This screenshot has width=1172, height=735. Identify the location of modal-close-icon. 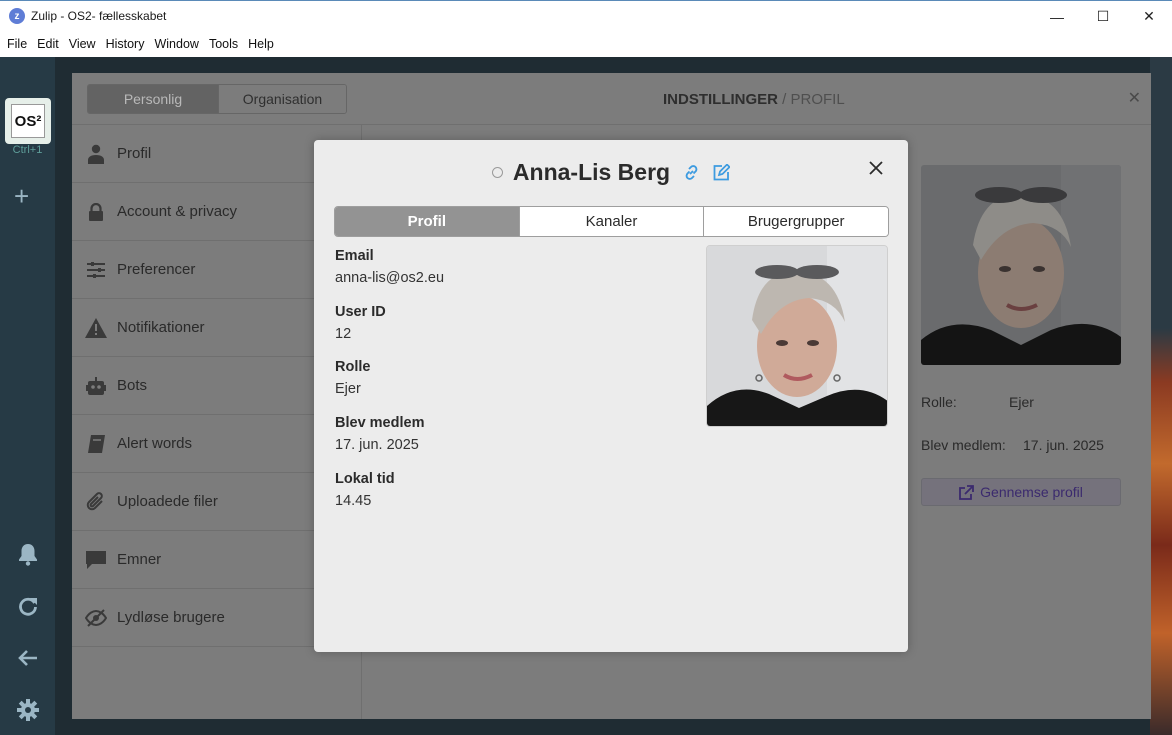
(876, 168).